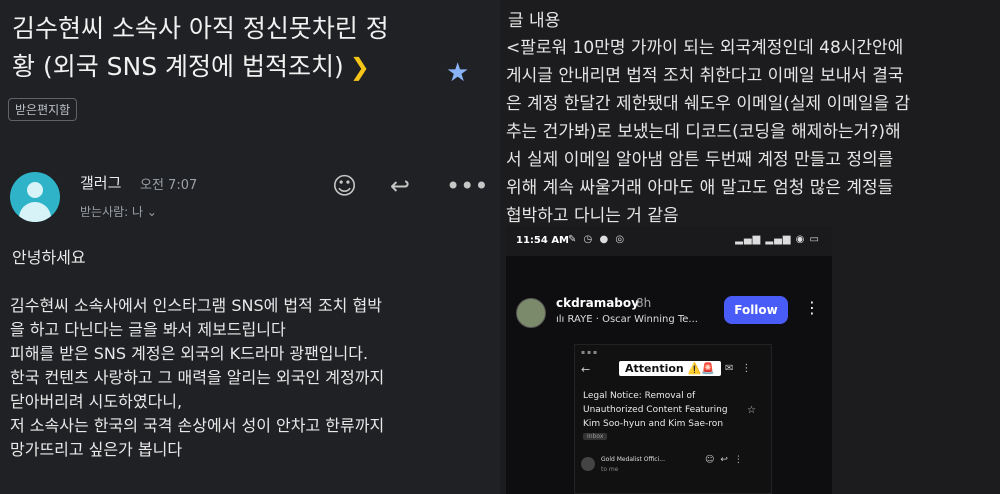 The height and width of the screenshot is (494, 1000). I want to click on inner-star-icon: ☆, so click(751, 410).